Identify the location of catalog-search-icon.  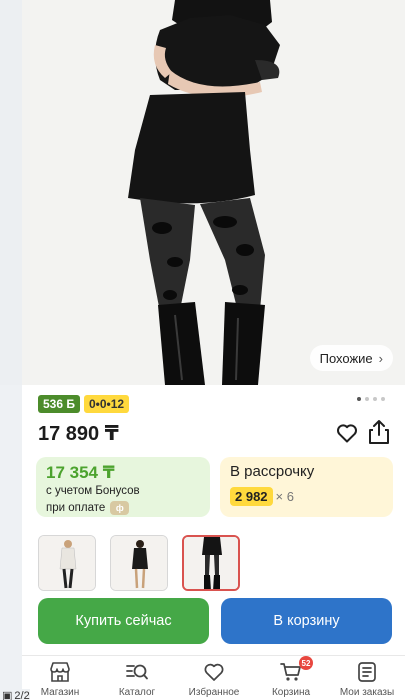
(137, 672).